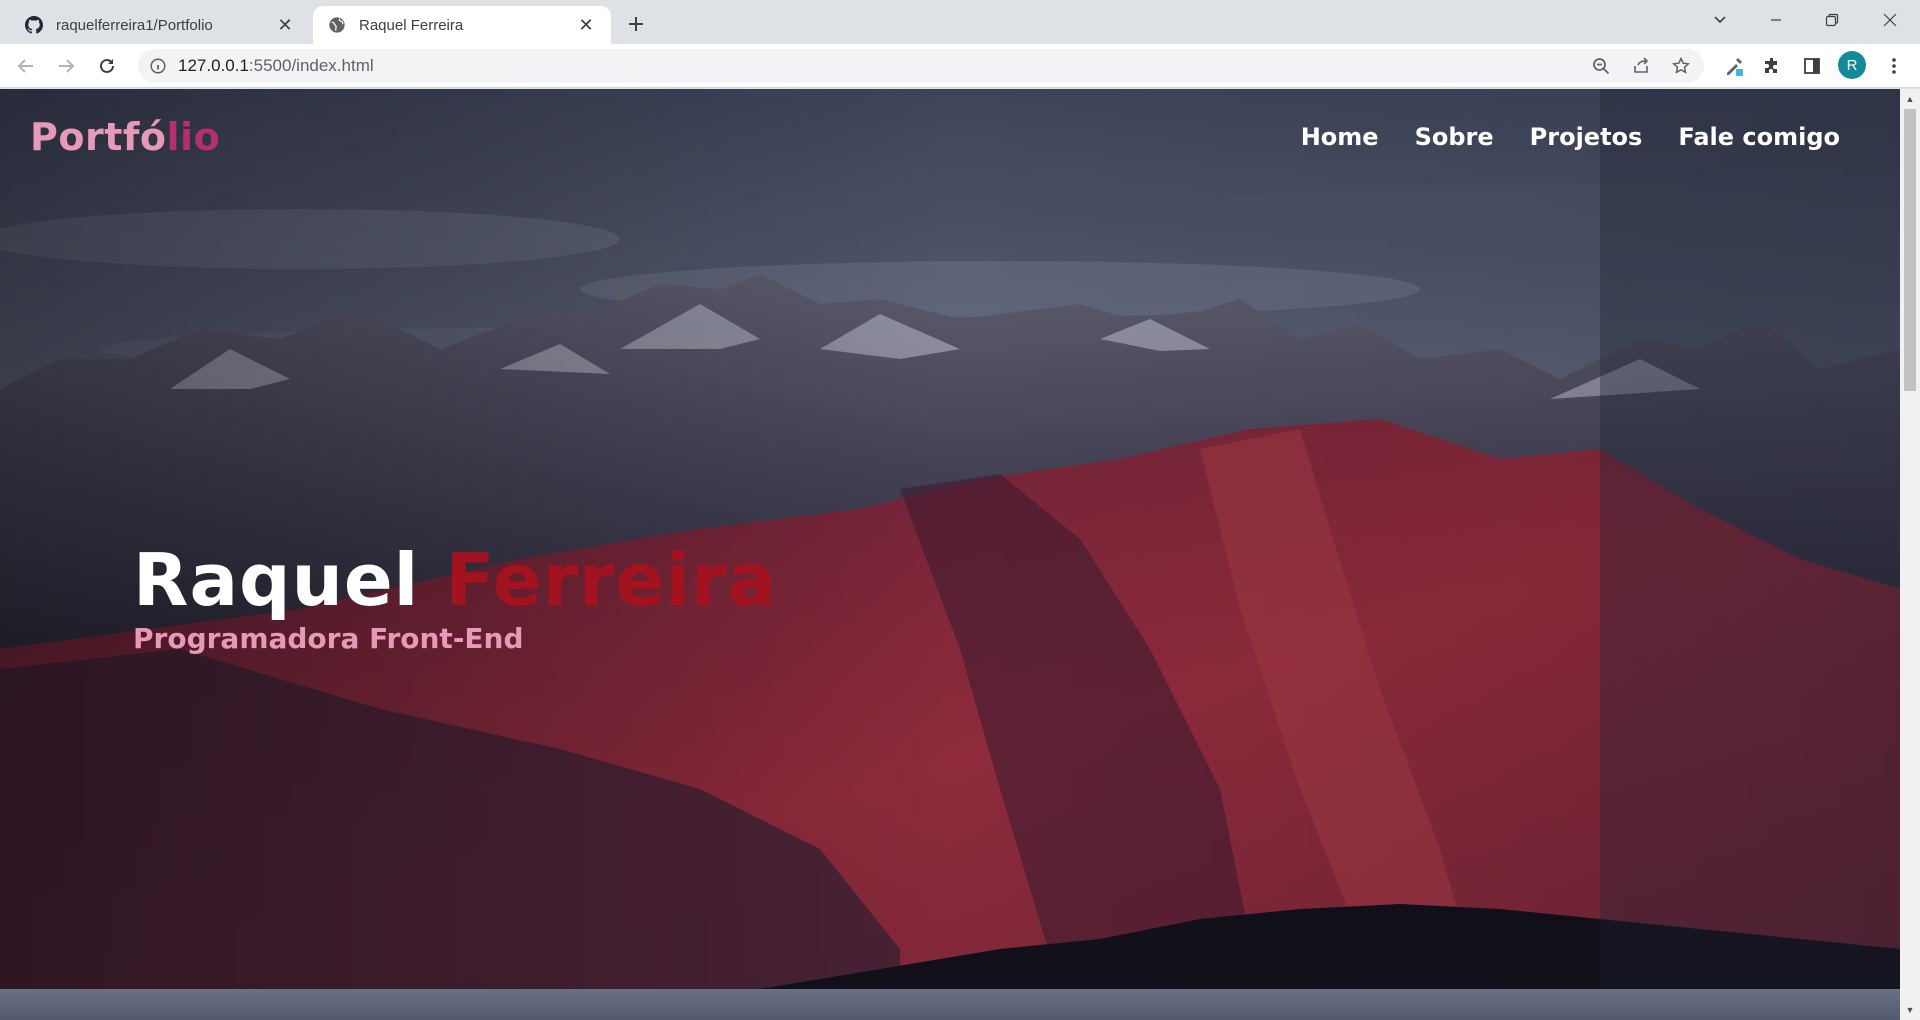 The height and width of the screenshot is (1020, 1920). What do you see at coordinates (34, 25) in the screenshot?
I see `github-icon` at bounding box center [34, 25].